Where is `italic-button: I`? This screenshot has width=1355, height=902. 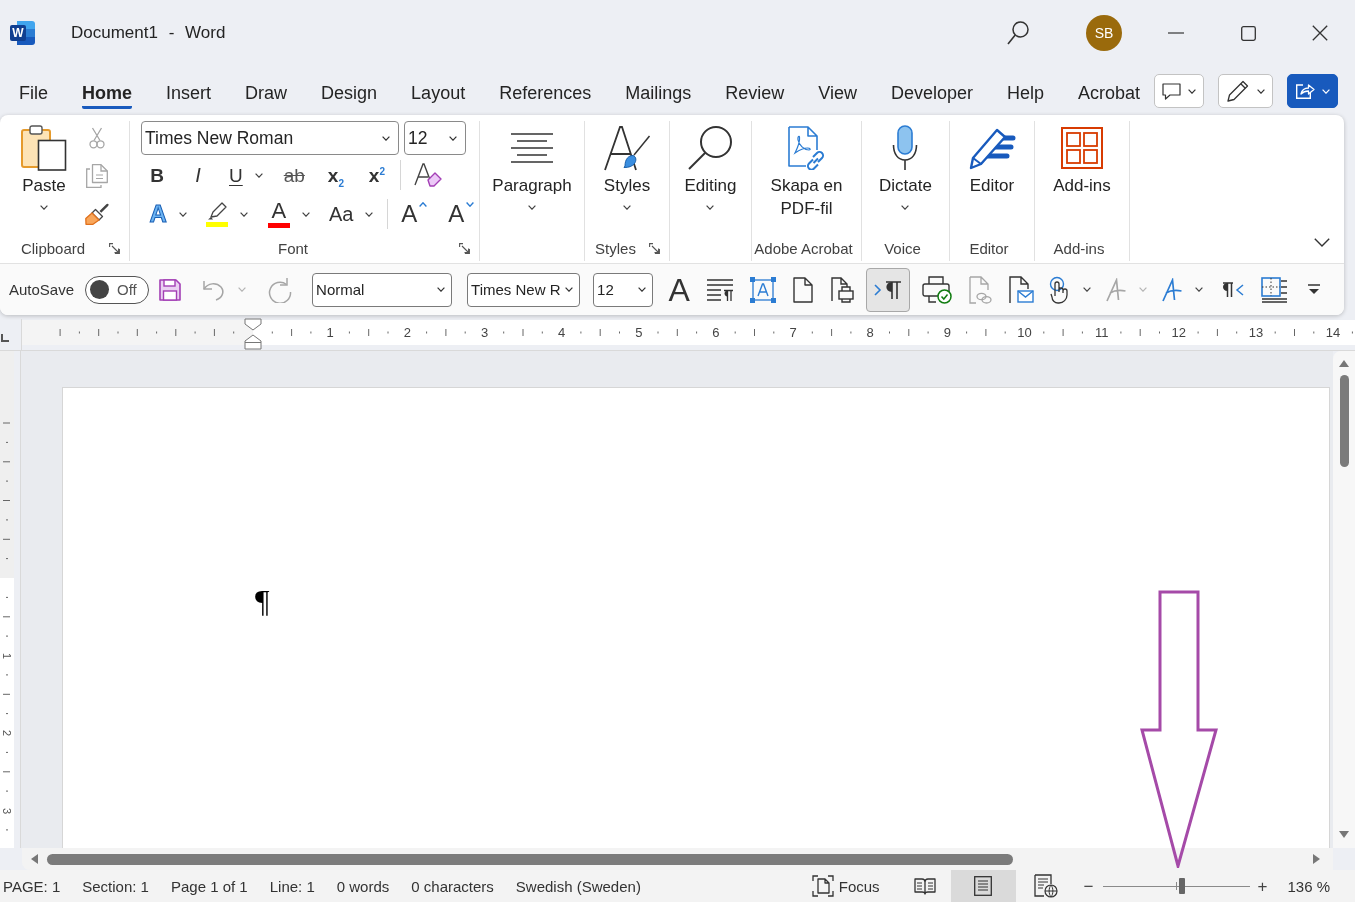
italic-button: I is located at coordinates (198, 175).